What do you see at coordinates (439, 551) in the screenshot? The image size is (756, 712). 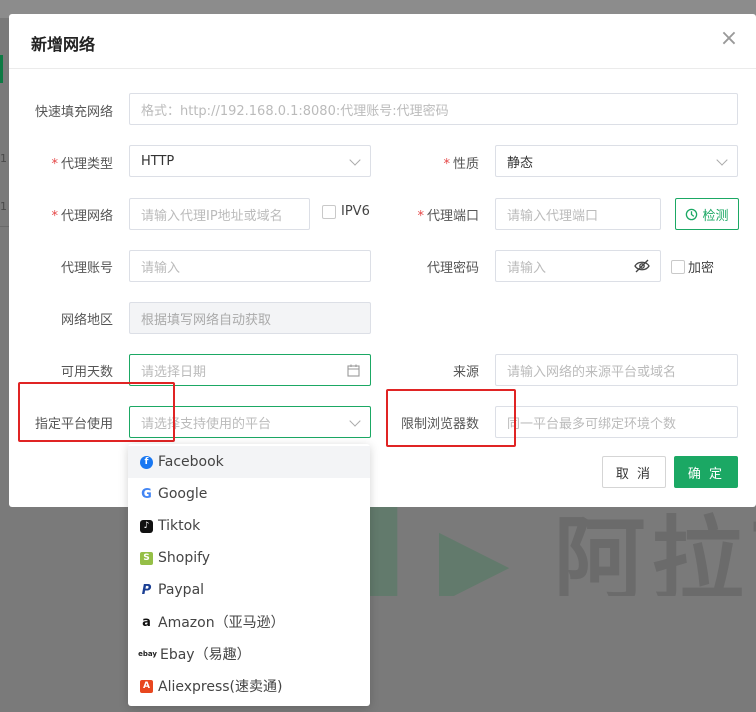 I see `logo-mark-icon: ▌▶` at bounding box center [439, 551].